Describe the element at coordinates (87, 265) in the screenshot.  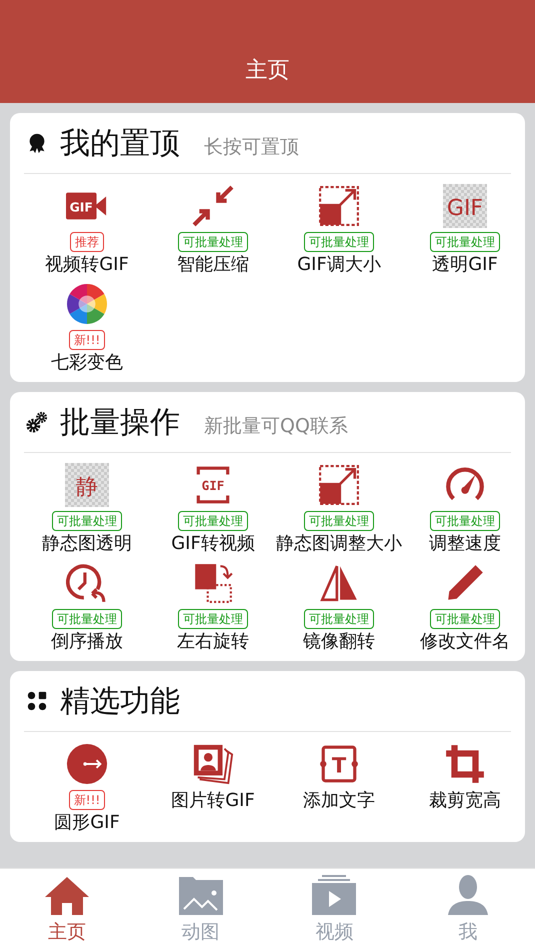
I see `tool-label: 视频转GIF` at that location.